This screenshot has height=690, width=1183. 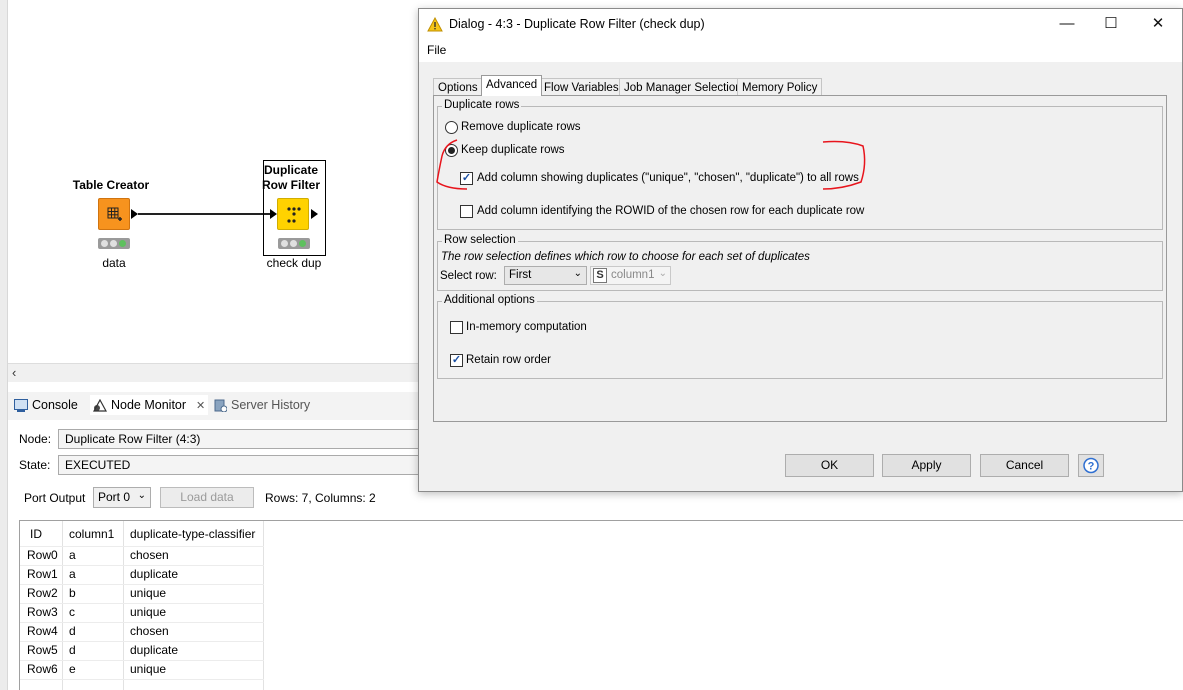 I want to click on tab-job-manager-selection: Job Manager Selection, so click(x=683, y=87).